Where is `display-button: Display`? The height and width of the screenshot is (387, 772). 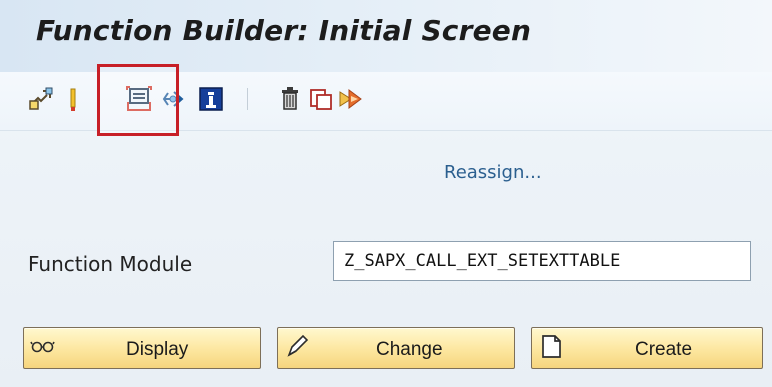 display-button: Display is located at coordinates (142, 348).